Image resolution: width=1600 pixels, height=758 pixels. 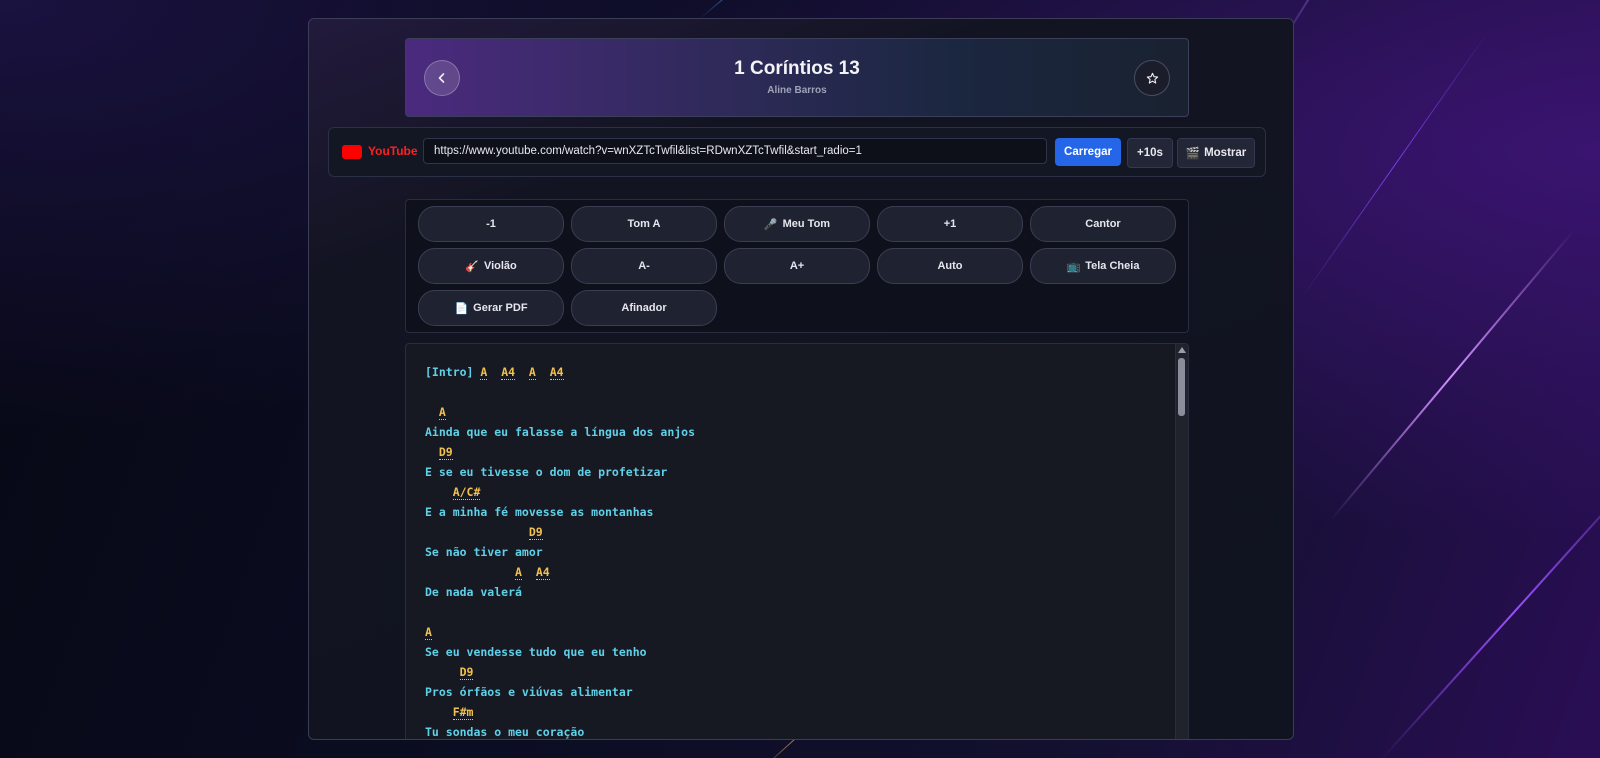 I want to click on guitar-button: 🎸 Violão, so click(x=491, y=266).